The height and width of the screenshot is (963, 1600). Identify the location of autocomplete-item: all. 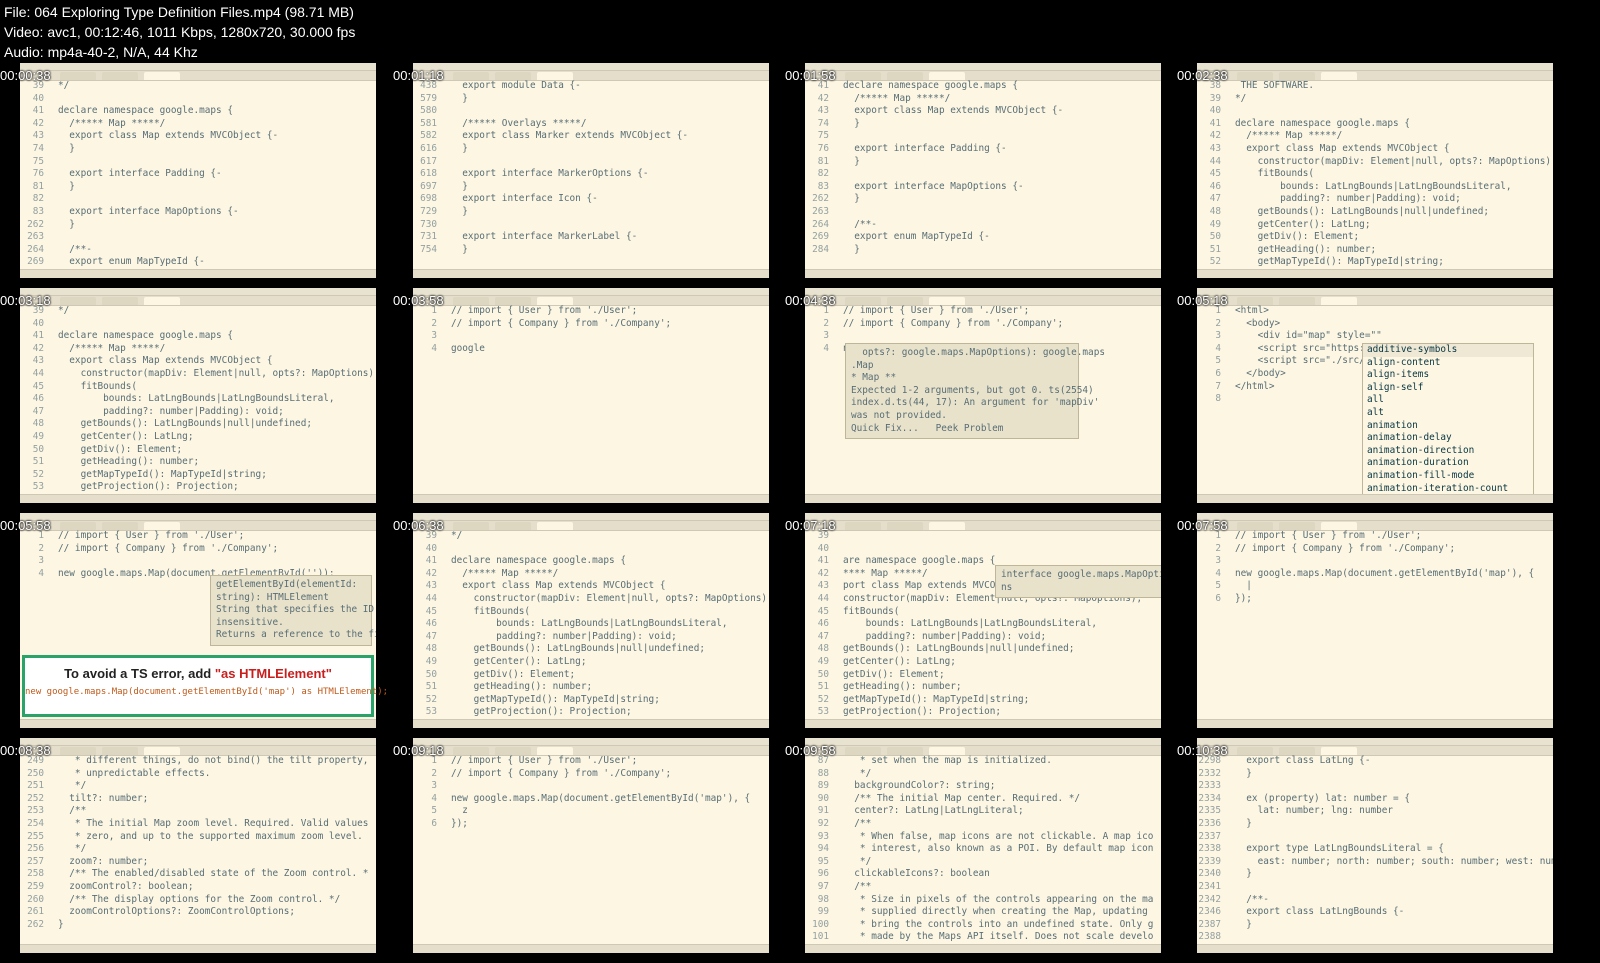
(1448, 400).